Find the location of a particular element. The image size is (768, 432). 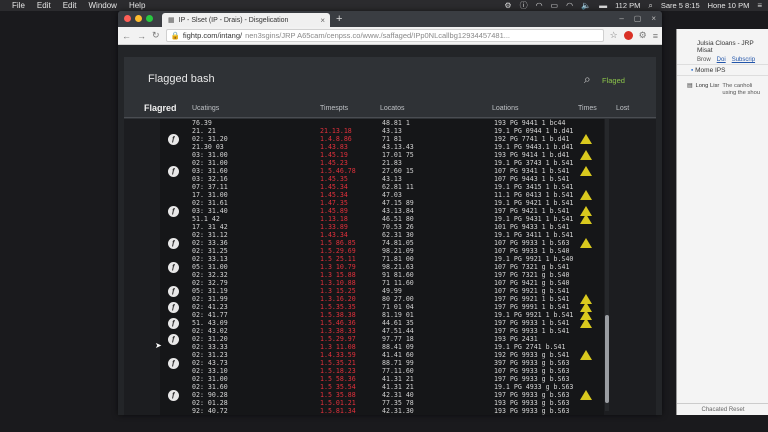

mouse-cursor-icon: ➤ is located at coordinates (158, 345).